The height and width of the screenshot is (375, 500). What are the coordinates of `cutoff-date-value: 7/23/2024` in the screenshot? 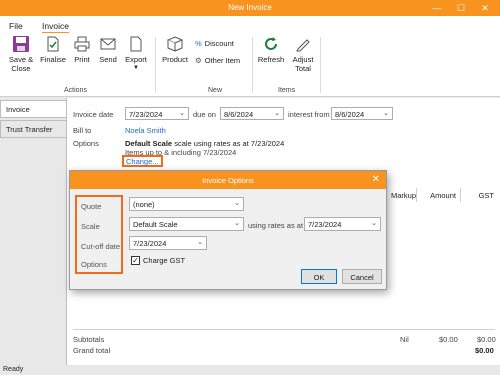 It's located at (150, 243).